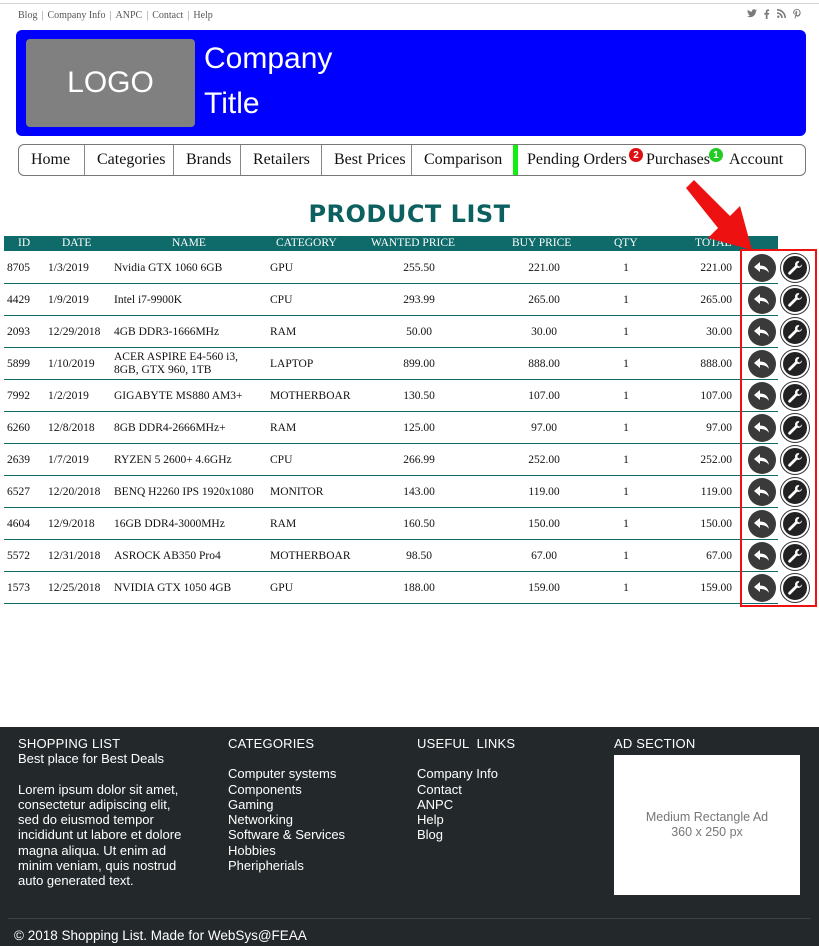 This screenshot has height=946, width=819. Describe the element at coordinates (97, 866) in the screenshot. I see `footer-shop-text: minim veniam, quis nostrud` at that location.